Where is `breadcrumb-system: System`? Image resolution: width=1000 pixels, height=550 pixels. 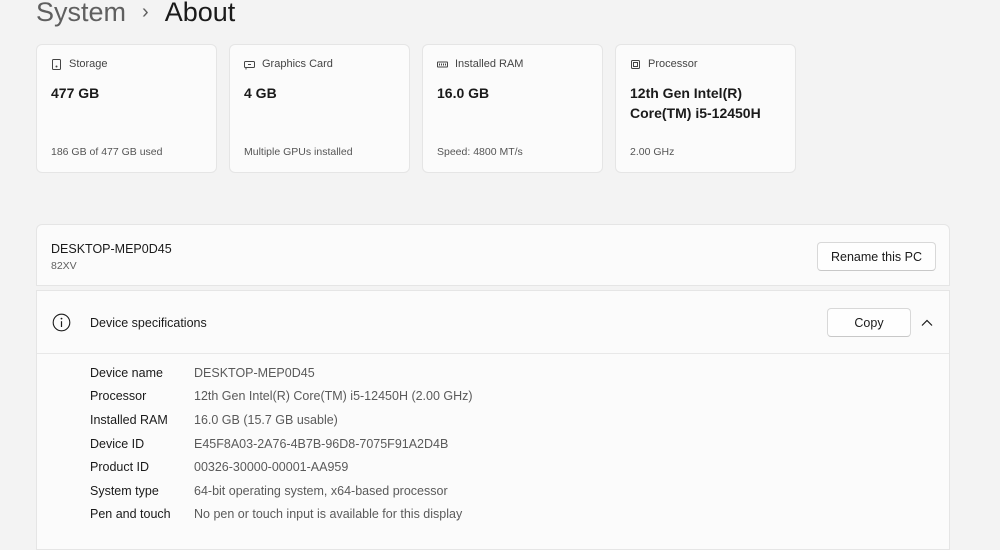 breadcrumb-system: System is located at coordinates (81, 15).